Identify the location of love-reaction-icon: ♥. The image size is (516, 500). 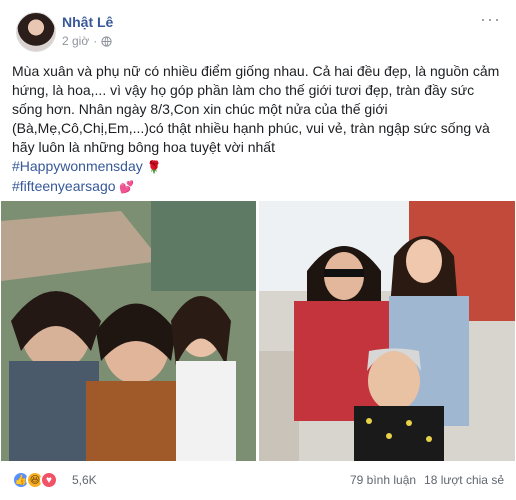
(49, 480).